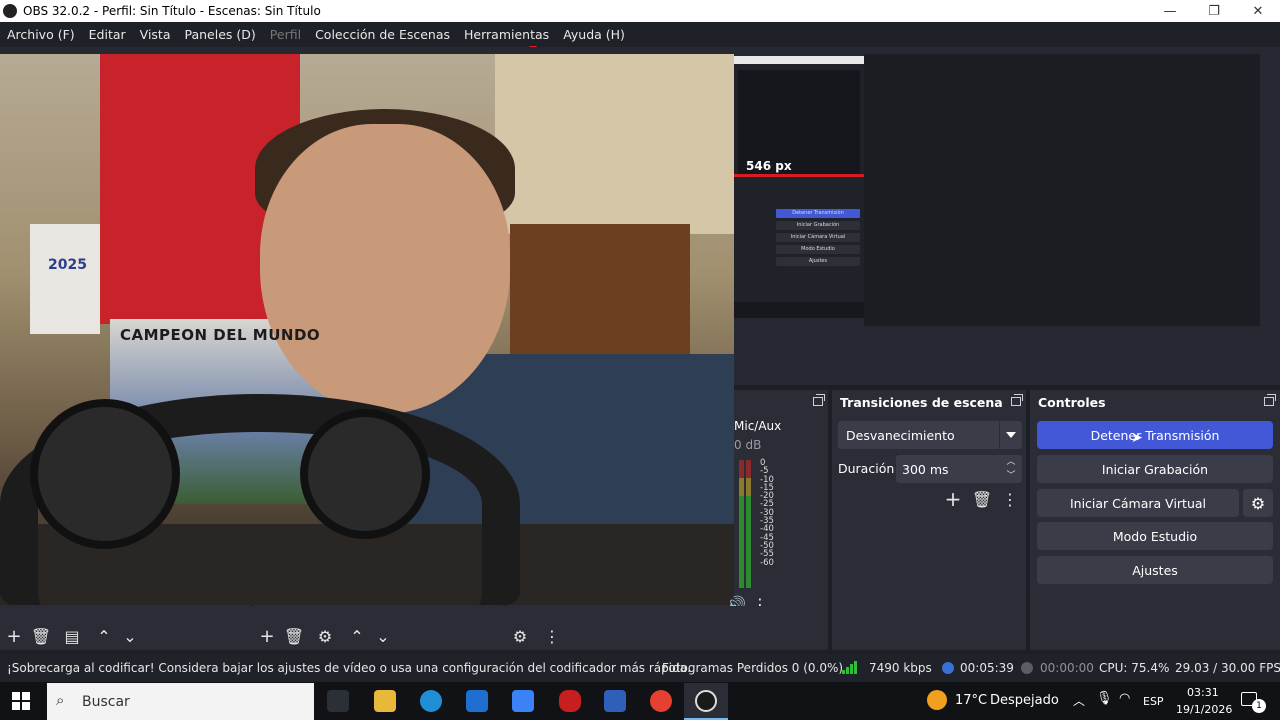 The height and width of the screenshot is (720, 1280). Describe the element at coordinates (1258, 11) in the screenshot. I see `close-button: ✕` at that location.